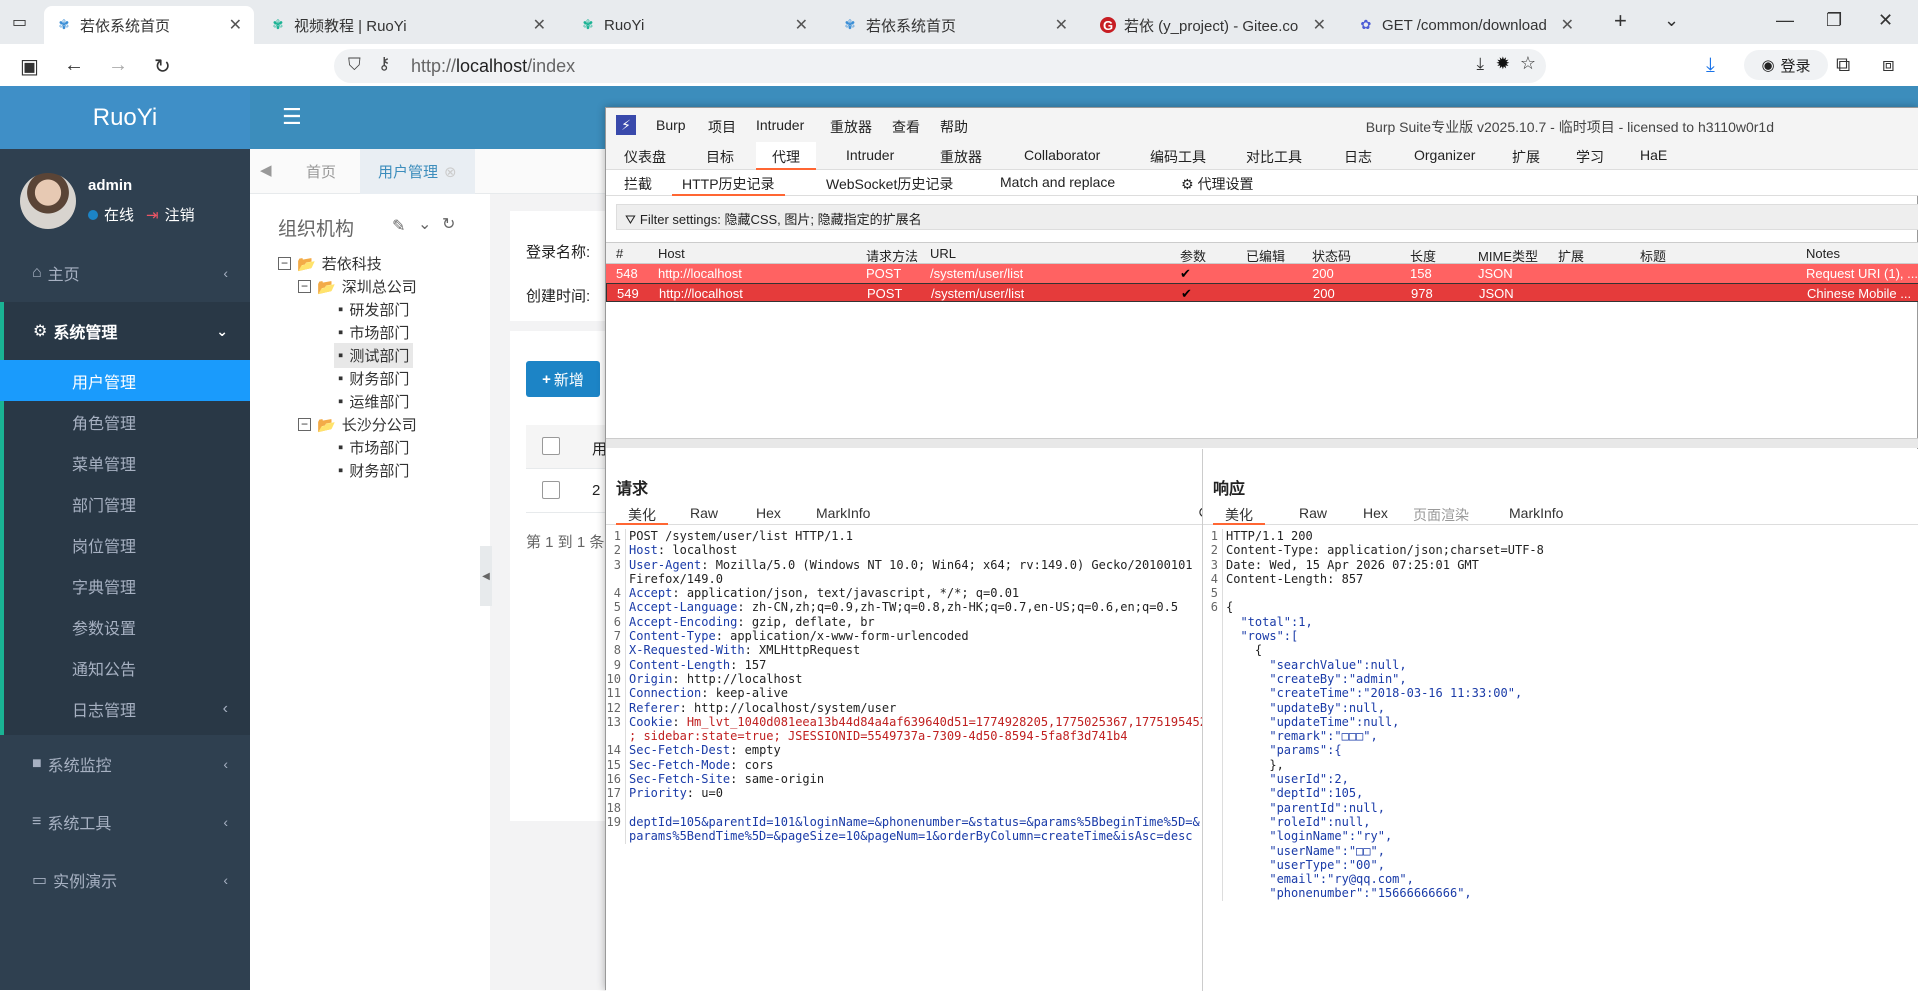 The image size is (1918, 991). I want to click on tree-node-market: ▪ 市场部门, so click(373, 332).